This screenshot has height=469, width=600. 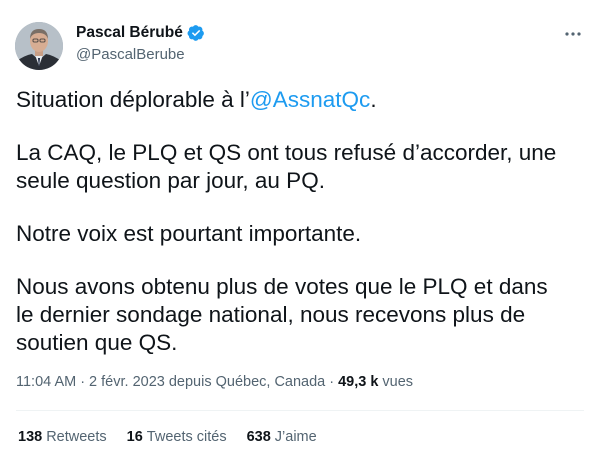 I want to click on retweets-stat: 138 Retweets, so click(x=62, y=437).